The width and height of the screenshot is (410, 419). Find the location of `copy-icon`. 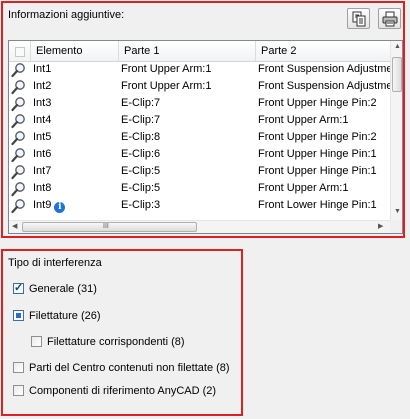

copy-icon is located at coordinates (359, 19).